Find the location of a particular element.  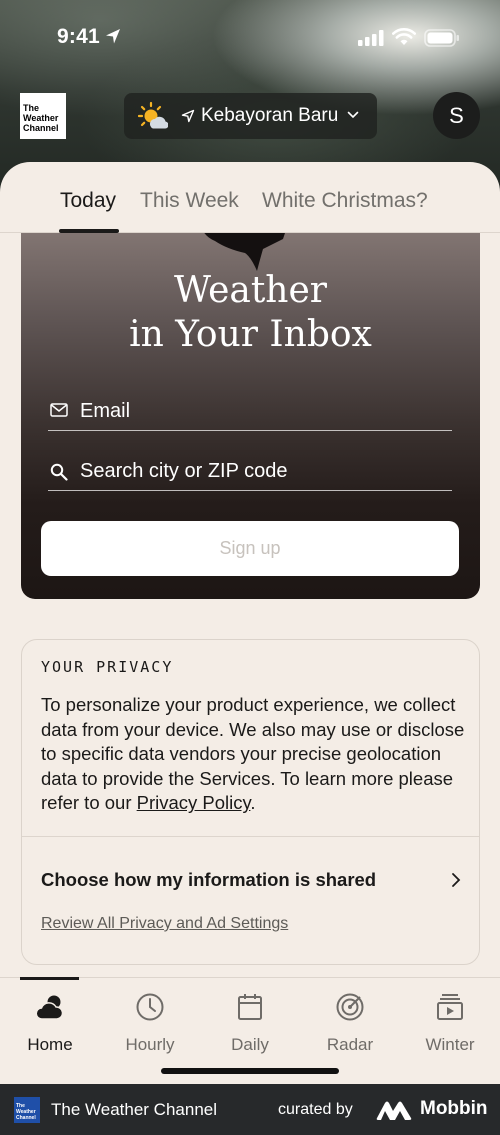

search-icon is located at coordinates (59, 472).